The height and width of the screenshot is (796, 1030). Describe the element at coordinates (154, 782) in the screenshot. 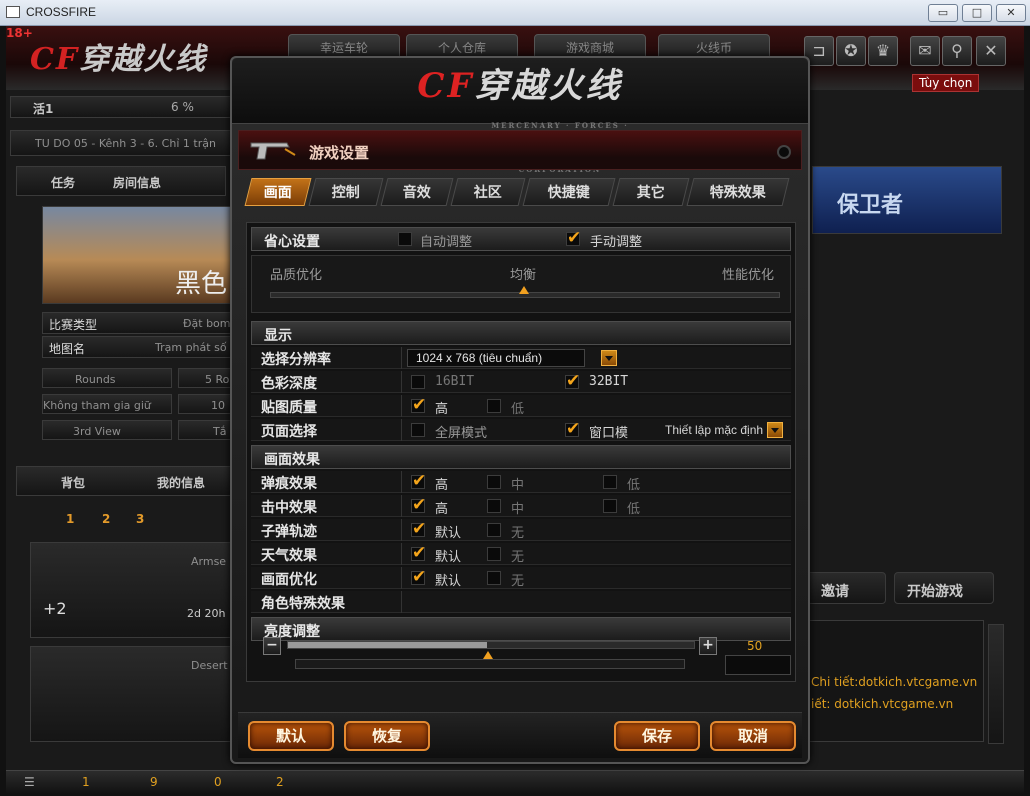

I see `clan-count: 9` at that location.